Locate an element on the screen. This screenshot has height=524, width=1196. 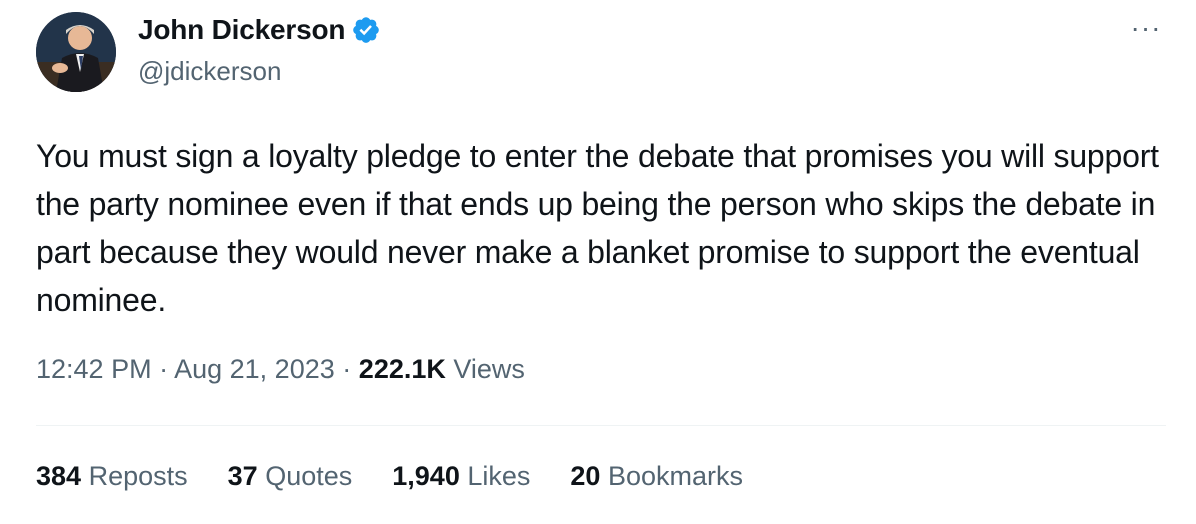
author-name: John Dickerson is located at coordinates (241, 30).